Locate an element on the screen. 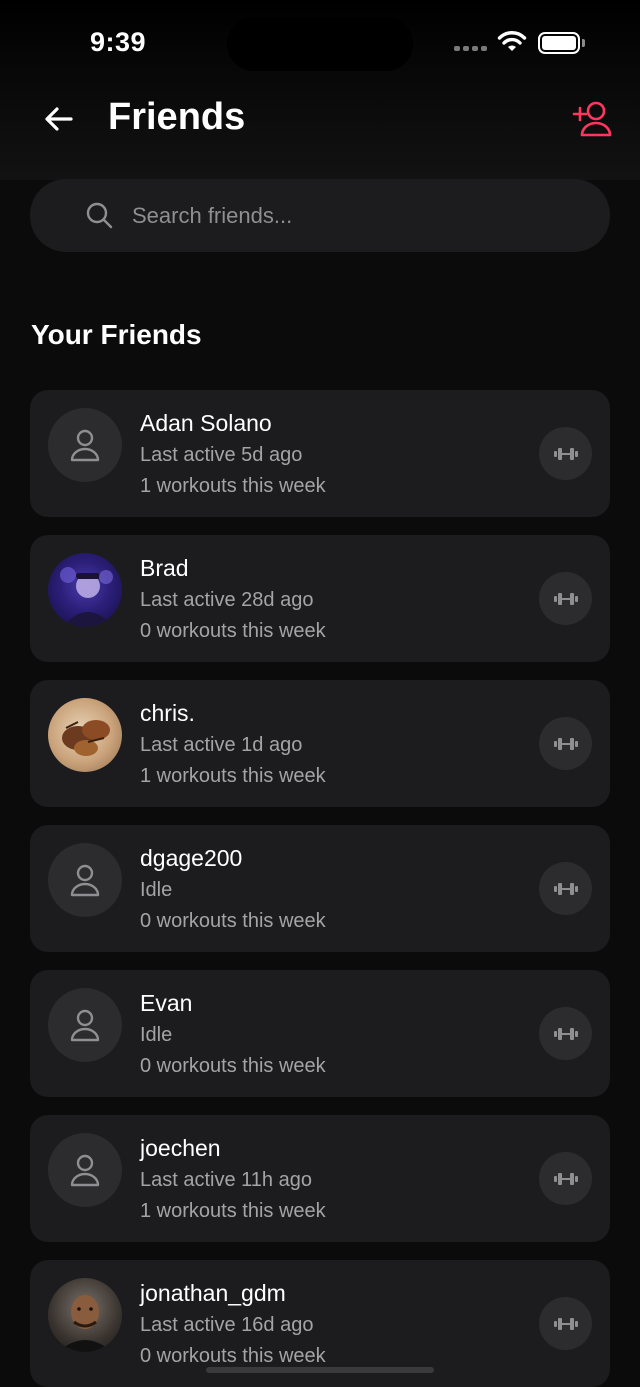 The image size is (640, 1387). battery-tip is located at coordinates (583, 43).